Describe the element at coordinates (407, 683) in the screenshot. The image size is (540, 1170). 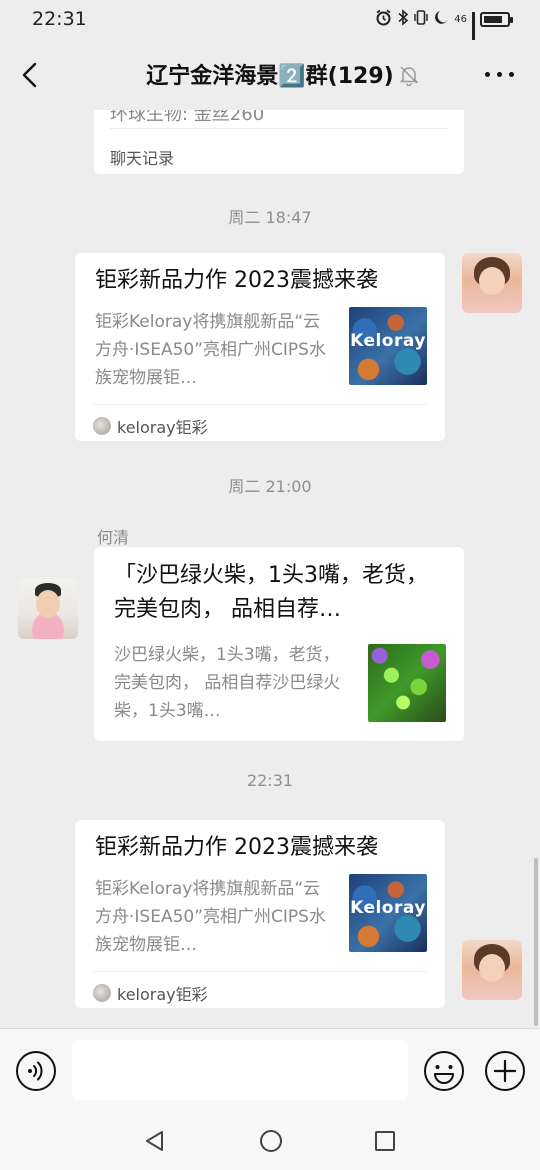
I see `link-card-thumbnail` at that location.